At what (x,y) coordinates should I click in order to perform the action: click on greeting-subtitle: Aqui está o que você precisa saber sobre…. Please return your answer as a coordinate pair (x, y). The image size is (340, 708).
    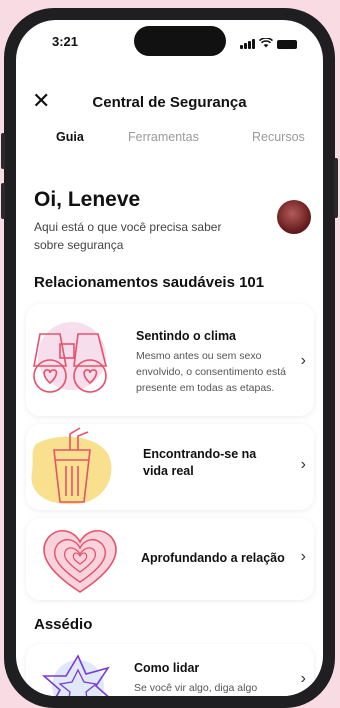
    Looking at the image, I should click on (128, 236).